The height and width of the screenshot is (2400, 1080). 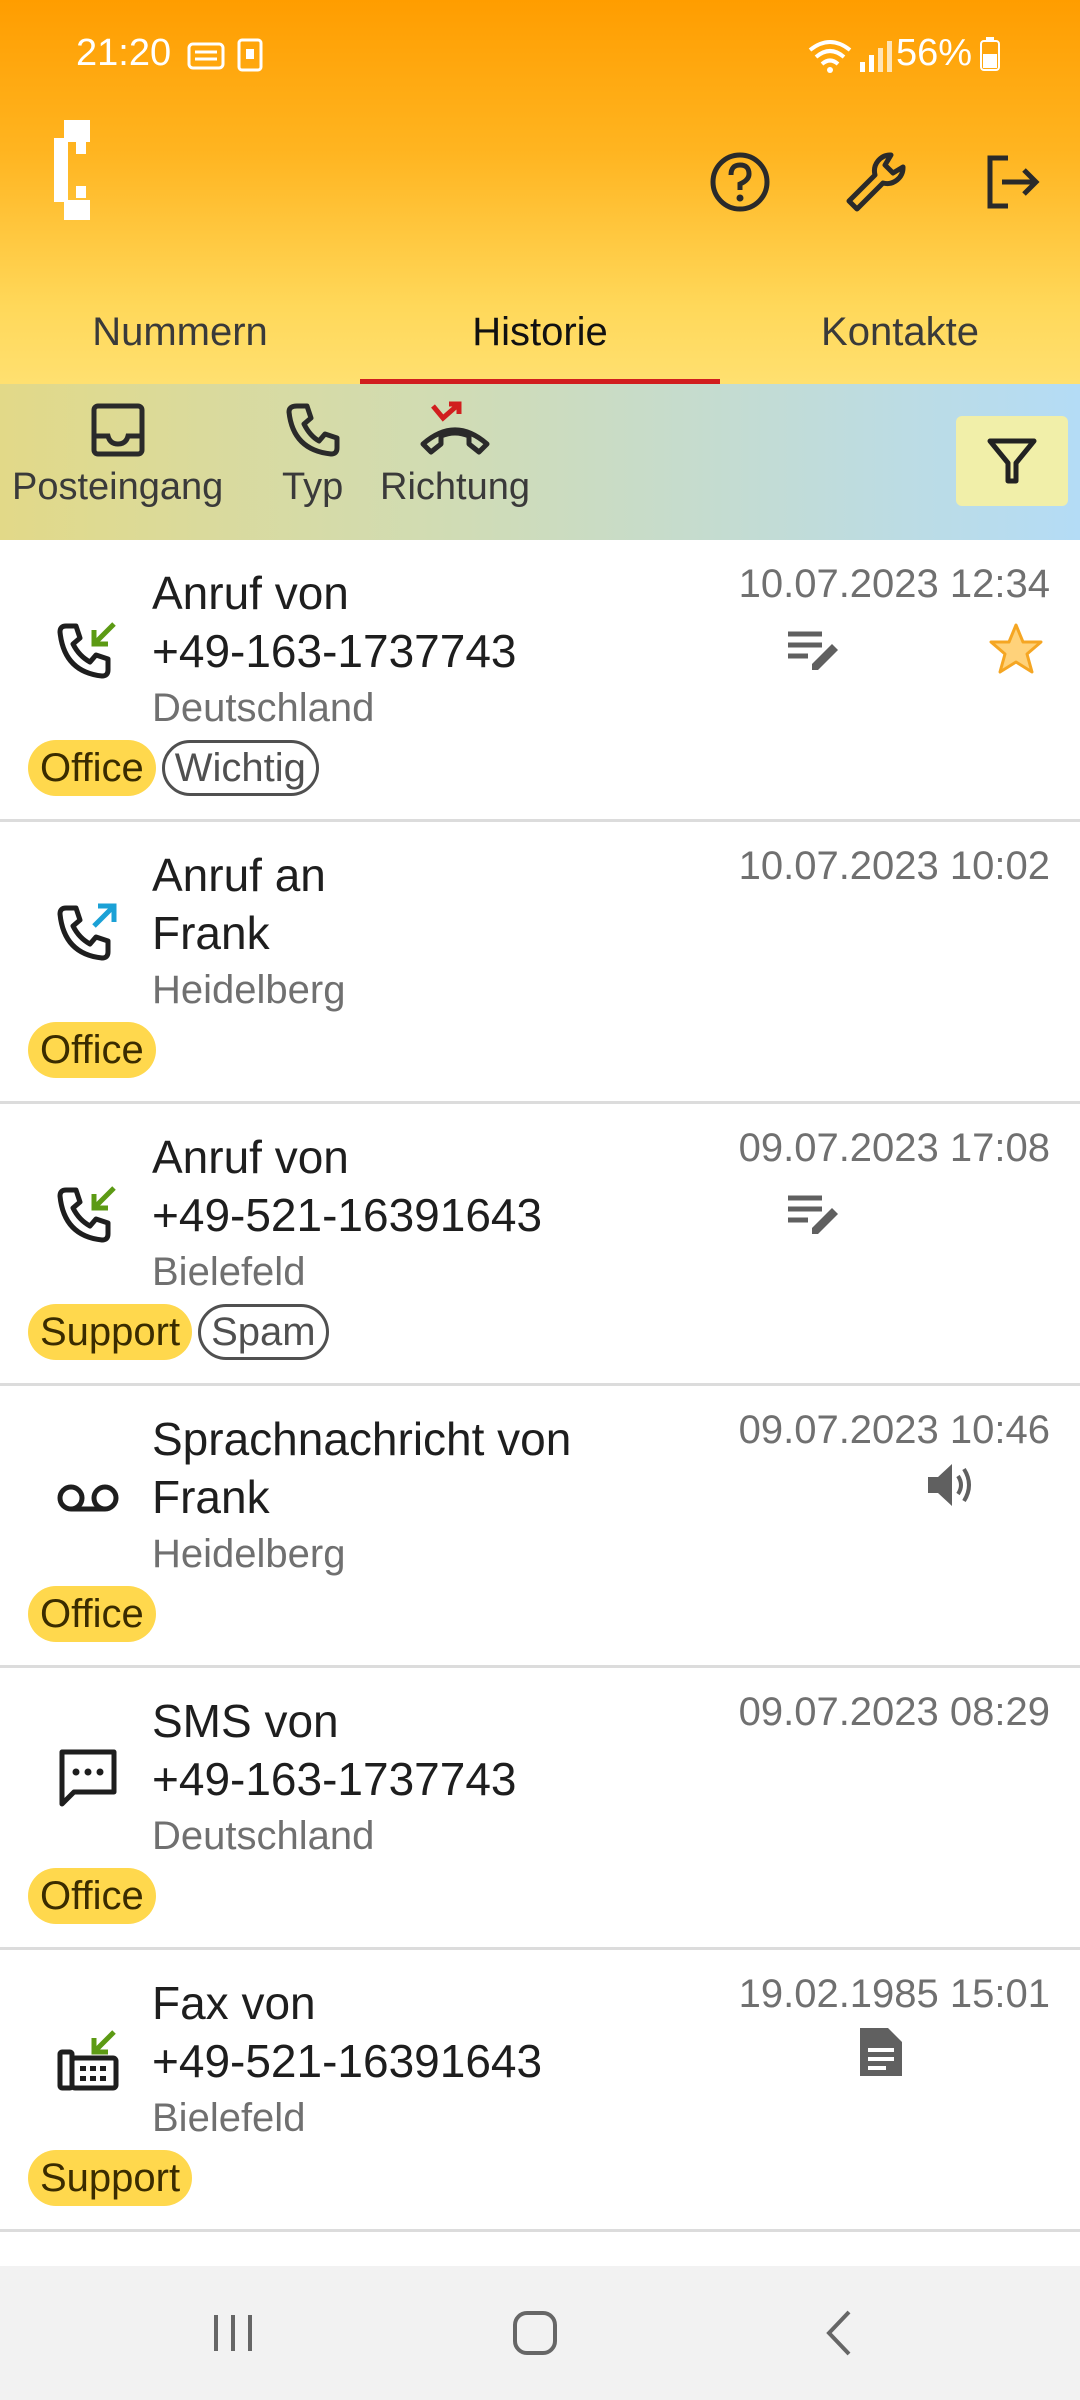 What do you see at coordinates (250, 55) in the screenshot?
I see `sim-icon` at bounding box center [250, 55].